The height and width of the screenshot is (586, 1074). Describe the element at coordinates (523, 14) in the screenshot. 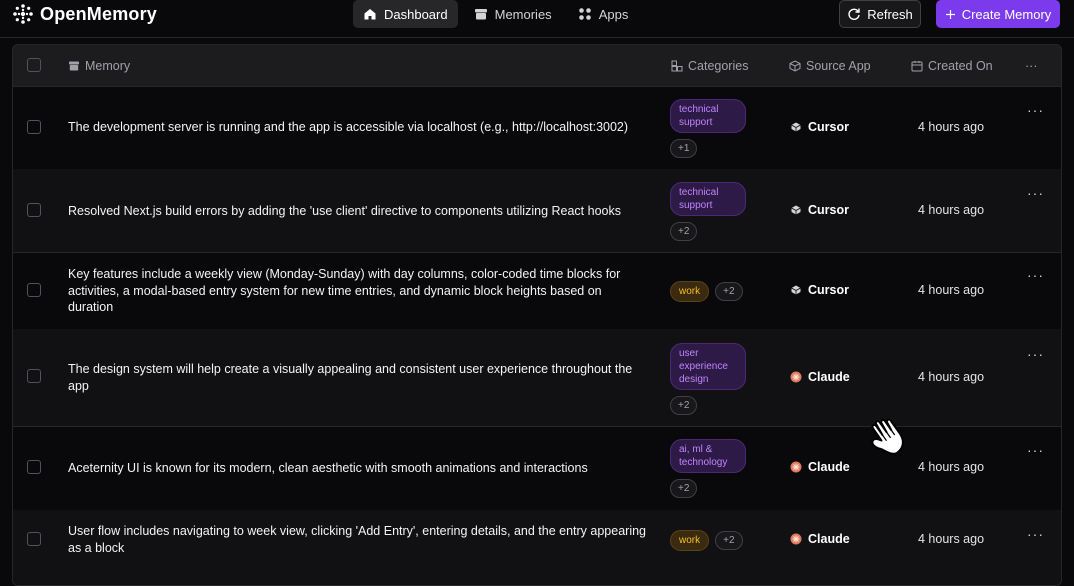

I see `nav-memories-label: Memories` at that location.